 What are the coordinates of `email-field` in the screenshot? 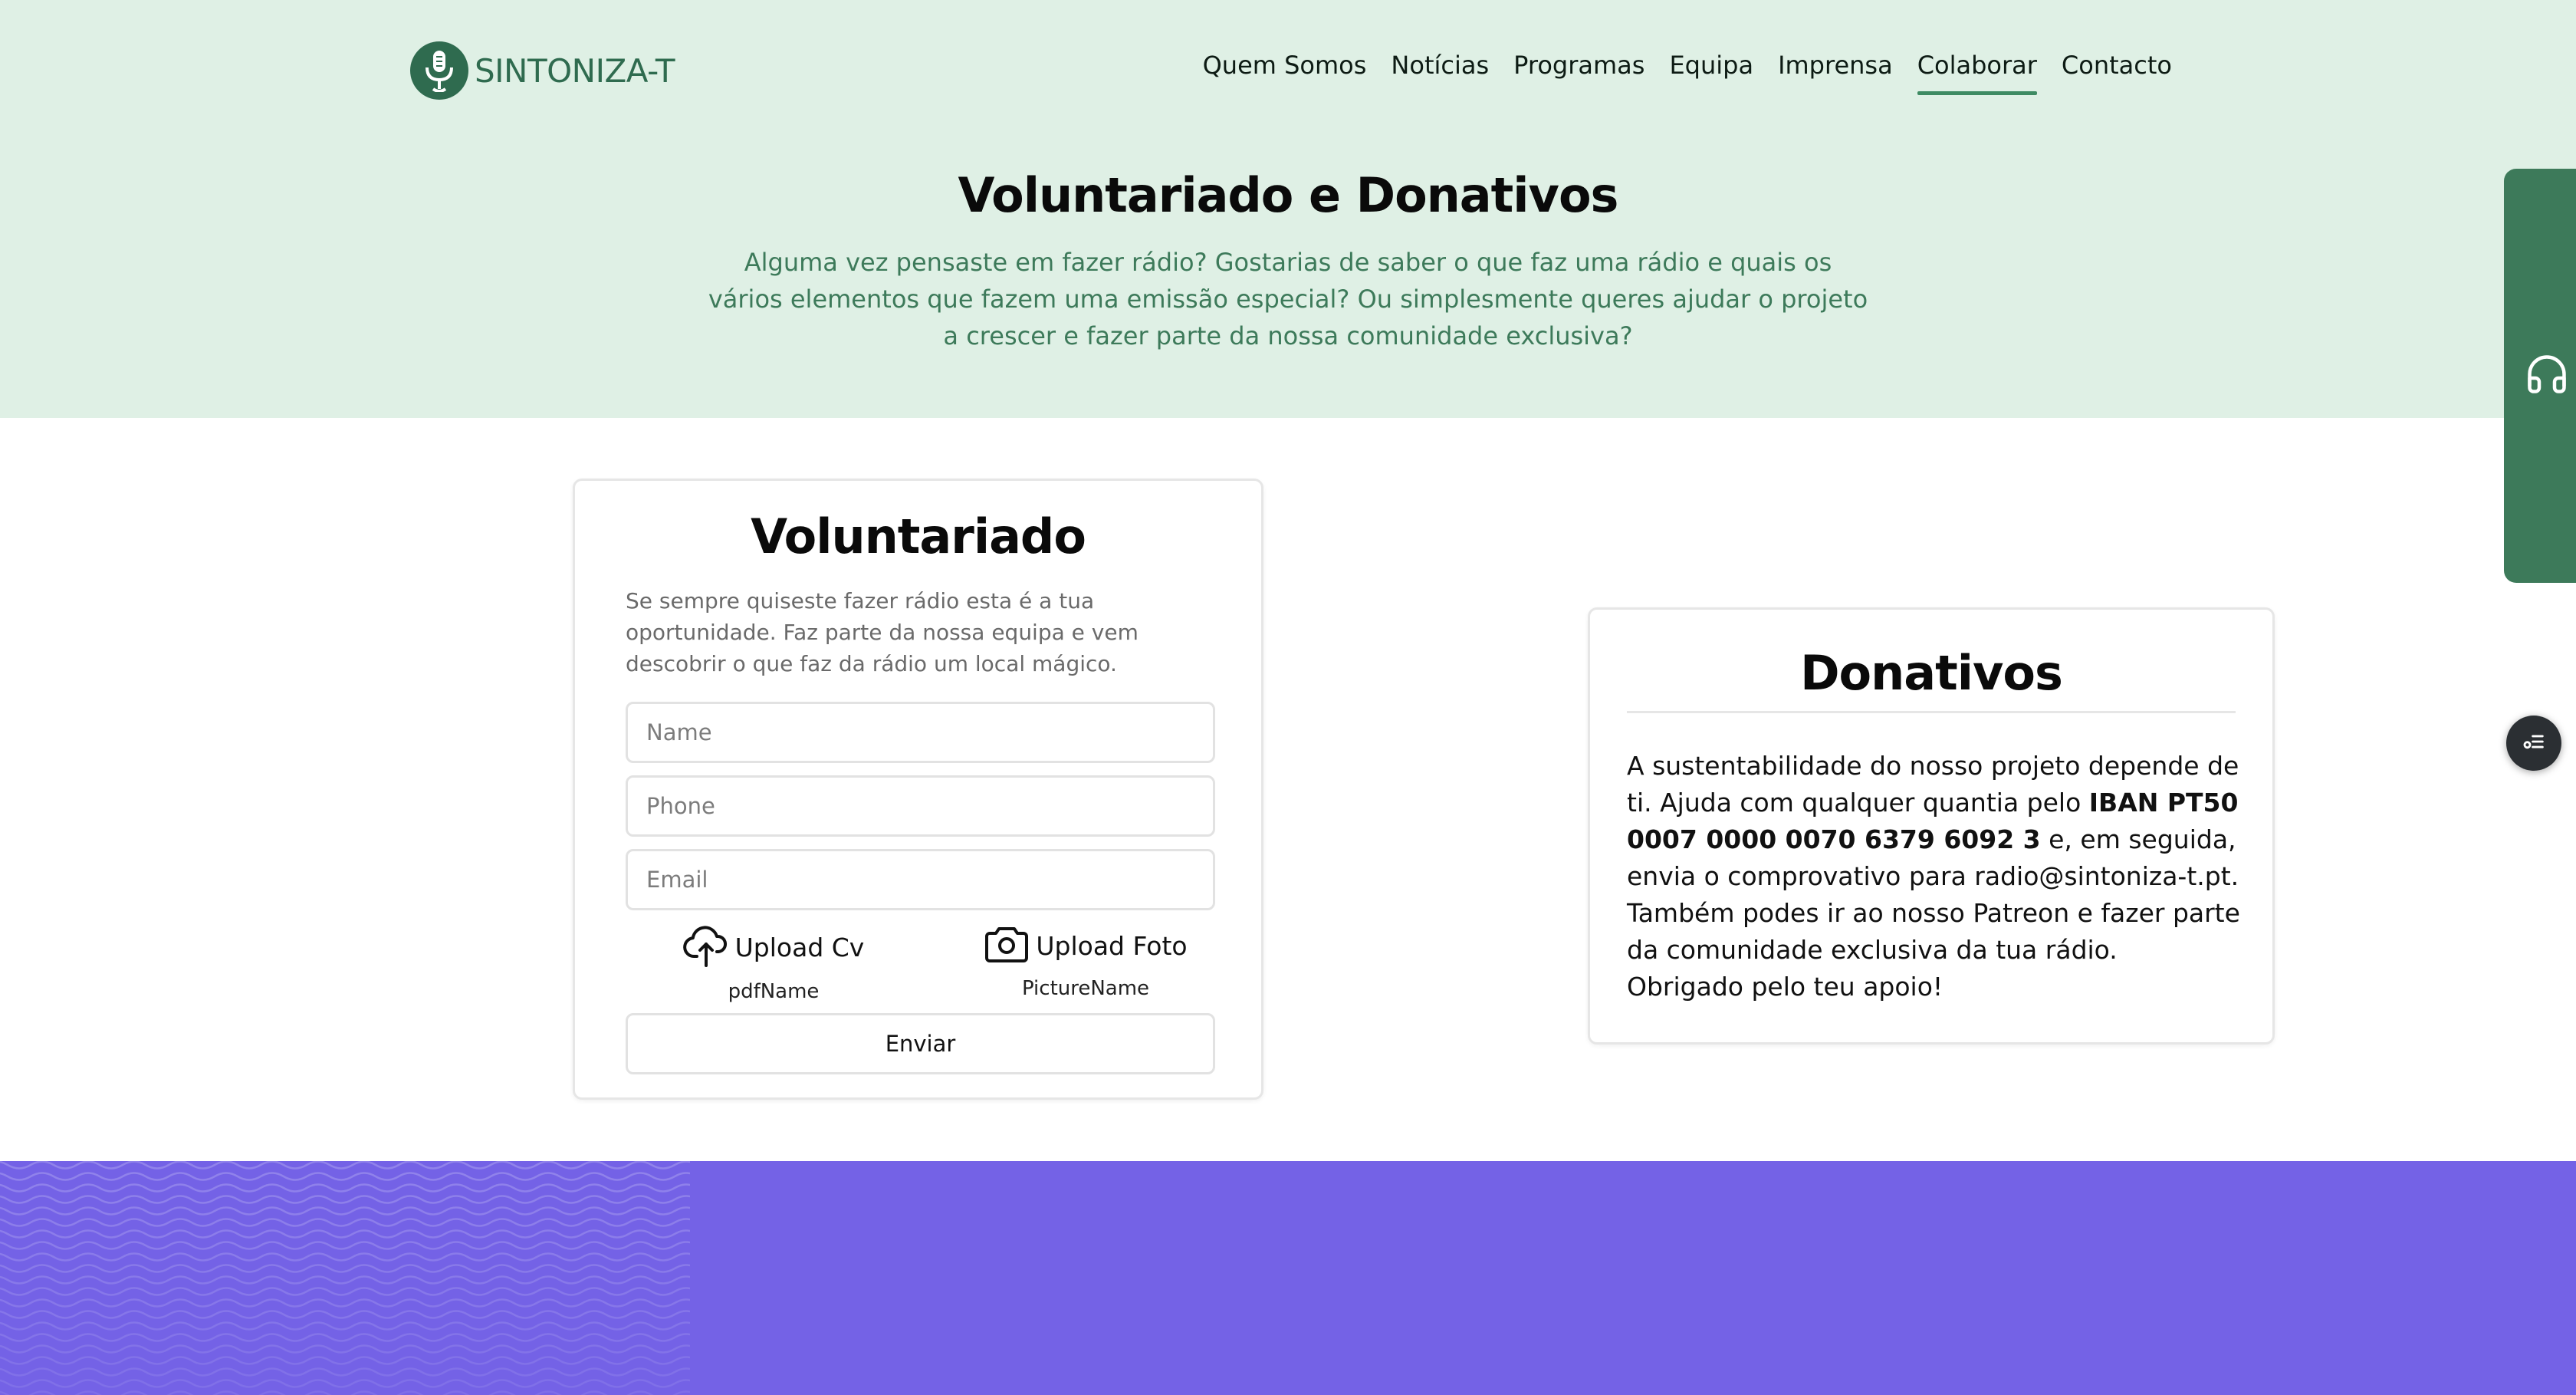 It's located at (921, 879).